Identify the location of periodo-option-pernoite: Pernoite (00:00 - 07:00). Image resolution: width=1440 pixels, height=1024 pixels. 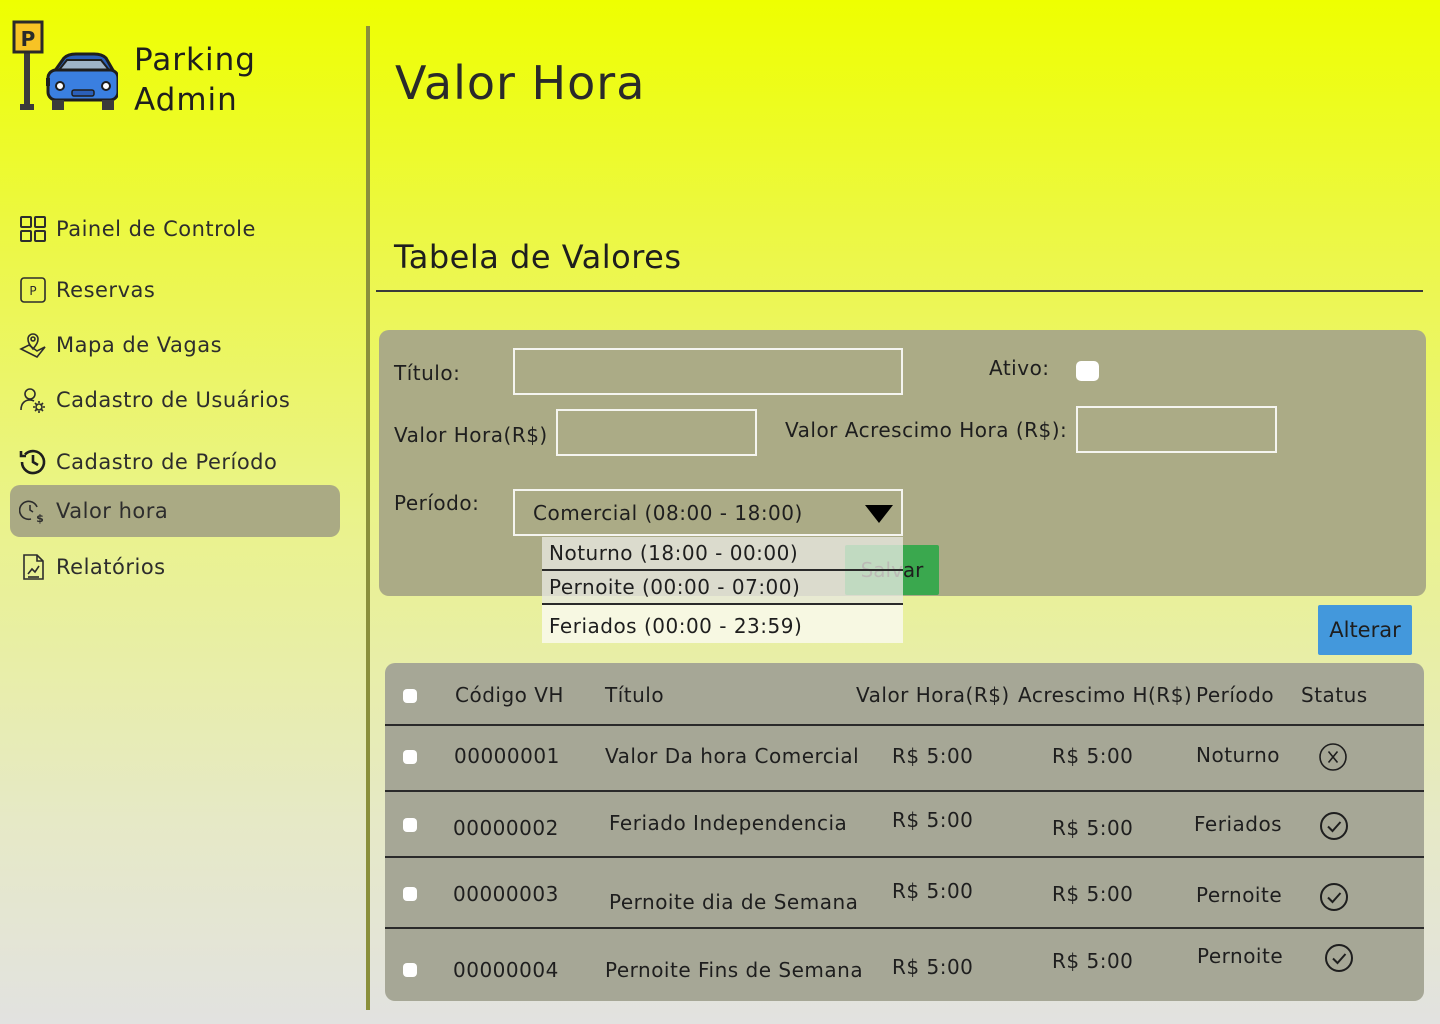
(722, 588).